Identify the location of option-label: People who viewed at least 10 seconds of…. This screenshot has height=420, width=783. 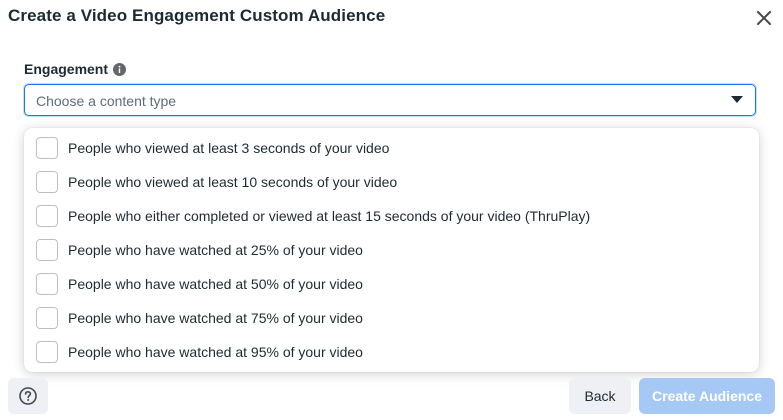
(233, 182).